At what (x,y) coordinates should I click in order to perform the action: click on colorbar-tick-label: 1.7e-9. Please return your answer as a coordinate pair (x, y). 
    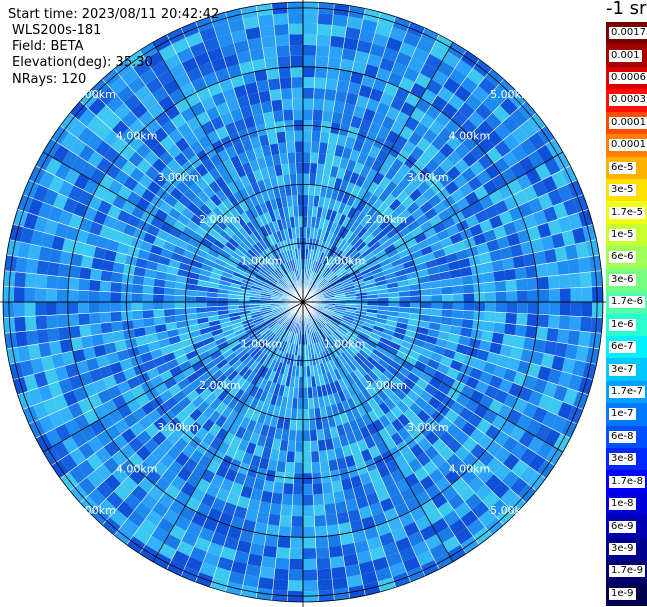
    Looking at the image, I should click on (627, 571).